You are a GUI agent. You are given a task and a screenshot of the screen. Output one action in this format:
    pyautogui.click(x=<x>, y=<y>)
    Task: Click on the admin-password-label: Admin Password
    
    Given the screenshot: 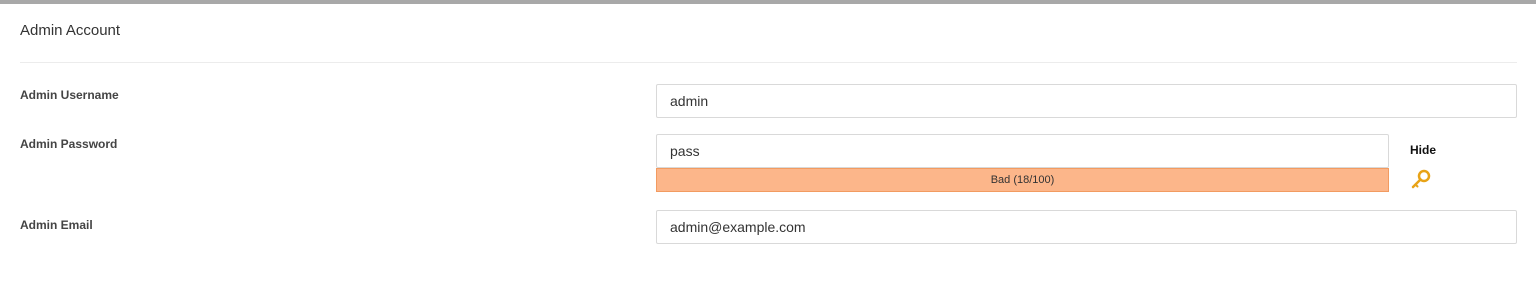 What is the action you would take?
    pyautogui.click(x=69, y=144)
    